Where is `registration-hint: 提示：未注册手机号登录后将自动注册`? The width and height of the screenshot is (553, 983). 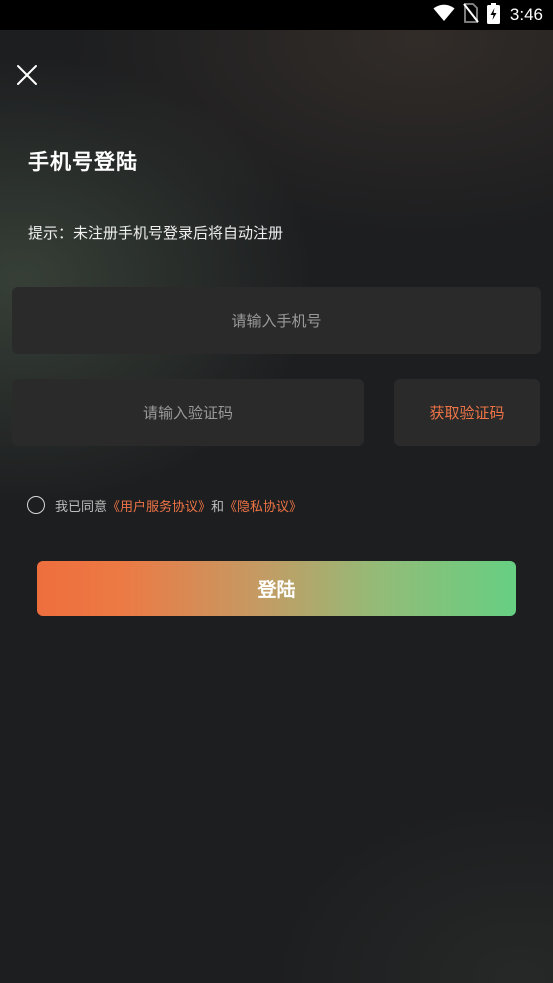
registration-hint: 提示：未注册手机号登录后将自动注册 is located at coordinates (156, 233).